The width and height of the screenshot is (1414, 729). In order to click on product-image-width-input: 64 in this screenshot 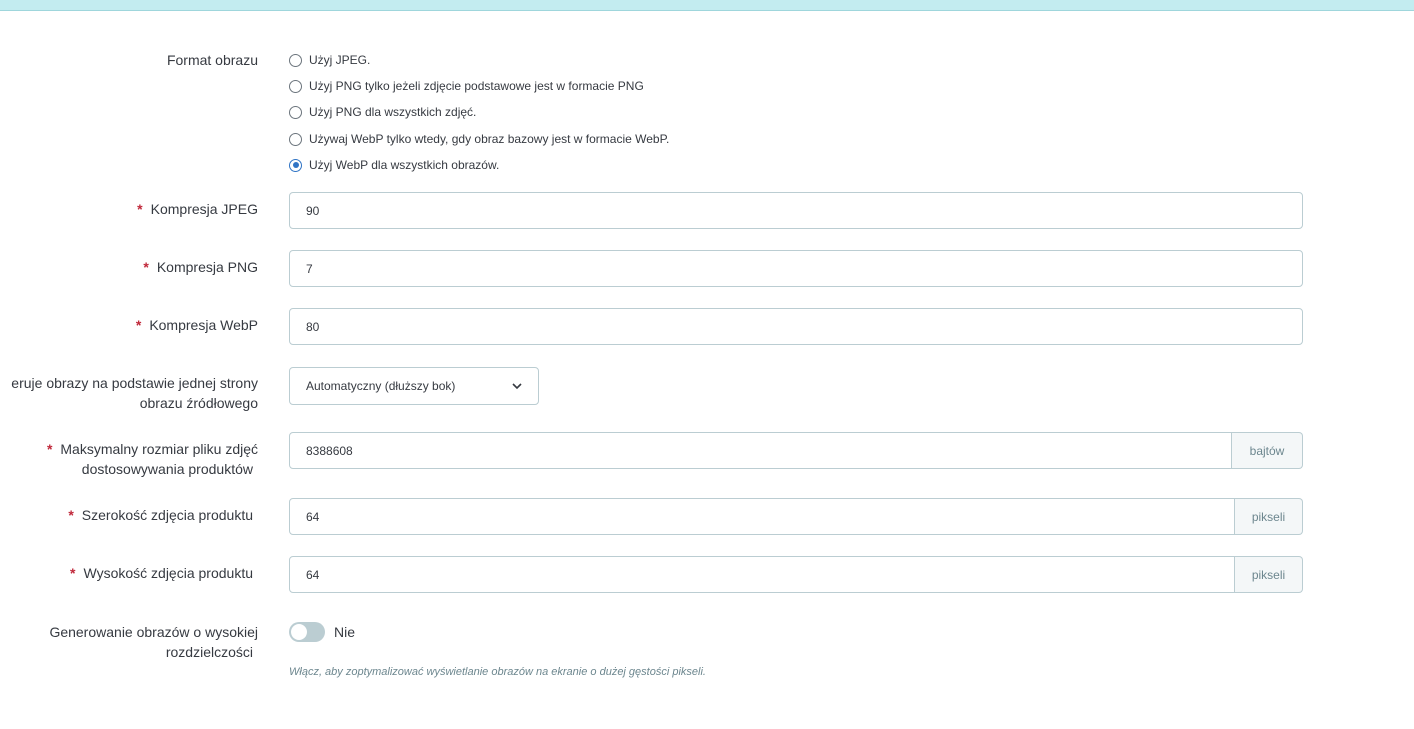, I will do `click(762, 516)`.